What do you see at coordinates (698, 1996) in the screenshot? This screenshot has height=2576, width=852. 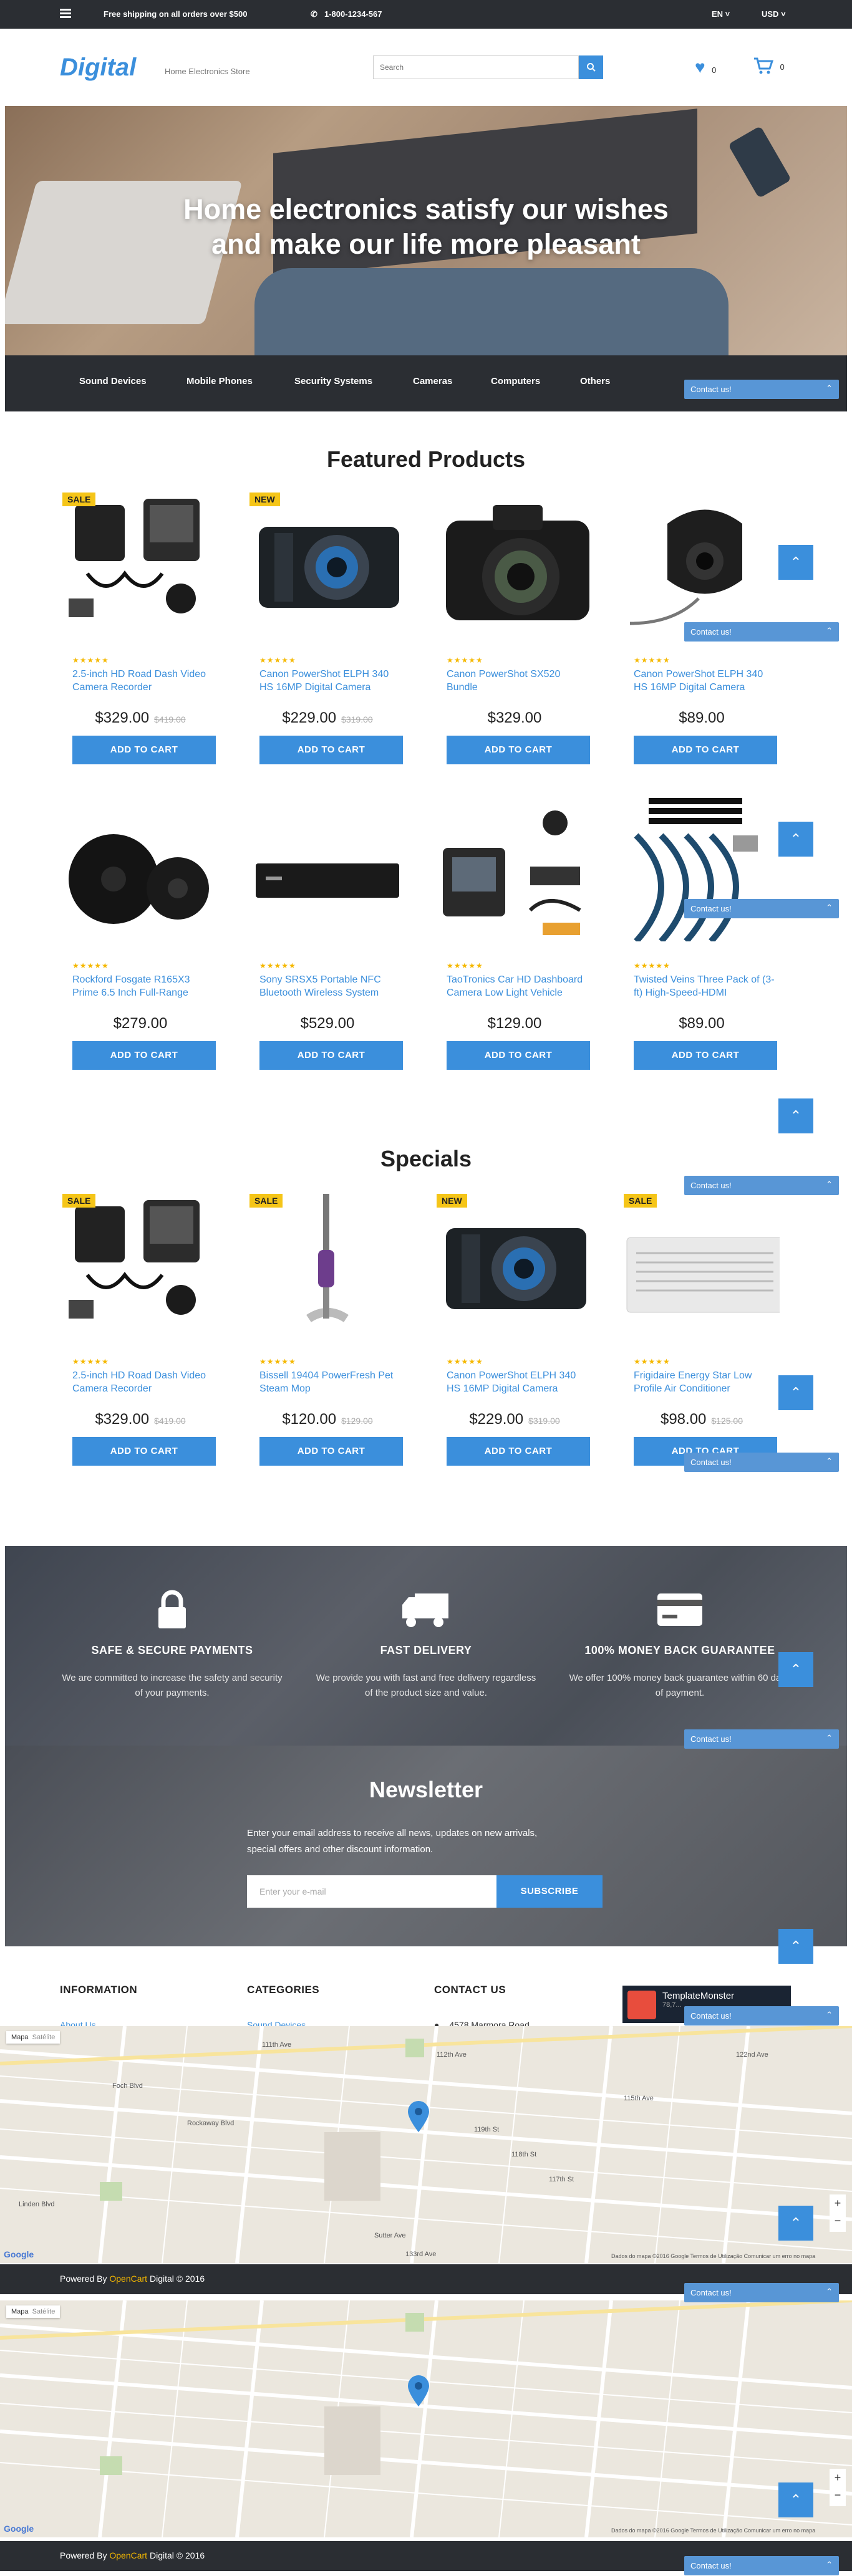 I see `widget-label: TemplateMonster` at bounding box center [698, 1996].